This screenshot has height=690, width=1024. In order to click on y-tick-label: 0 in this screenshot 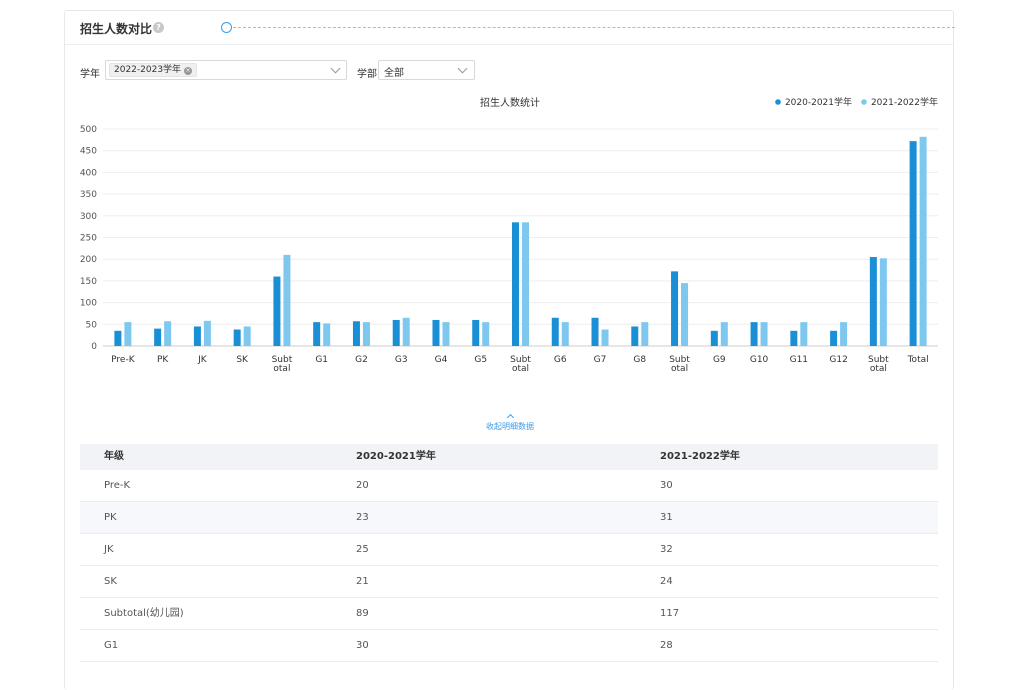, I will do `click(94, 347)`.